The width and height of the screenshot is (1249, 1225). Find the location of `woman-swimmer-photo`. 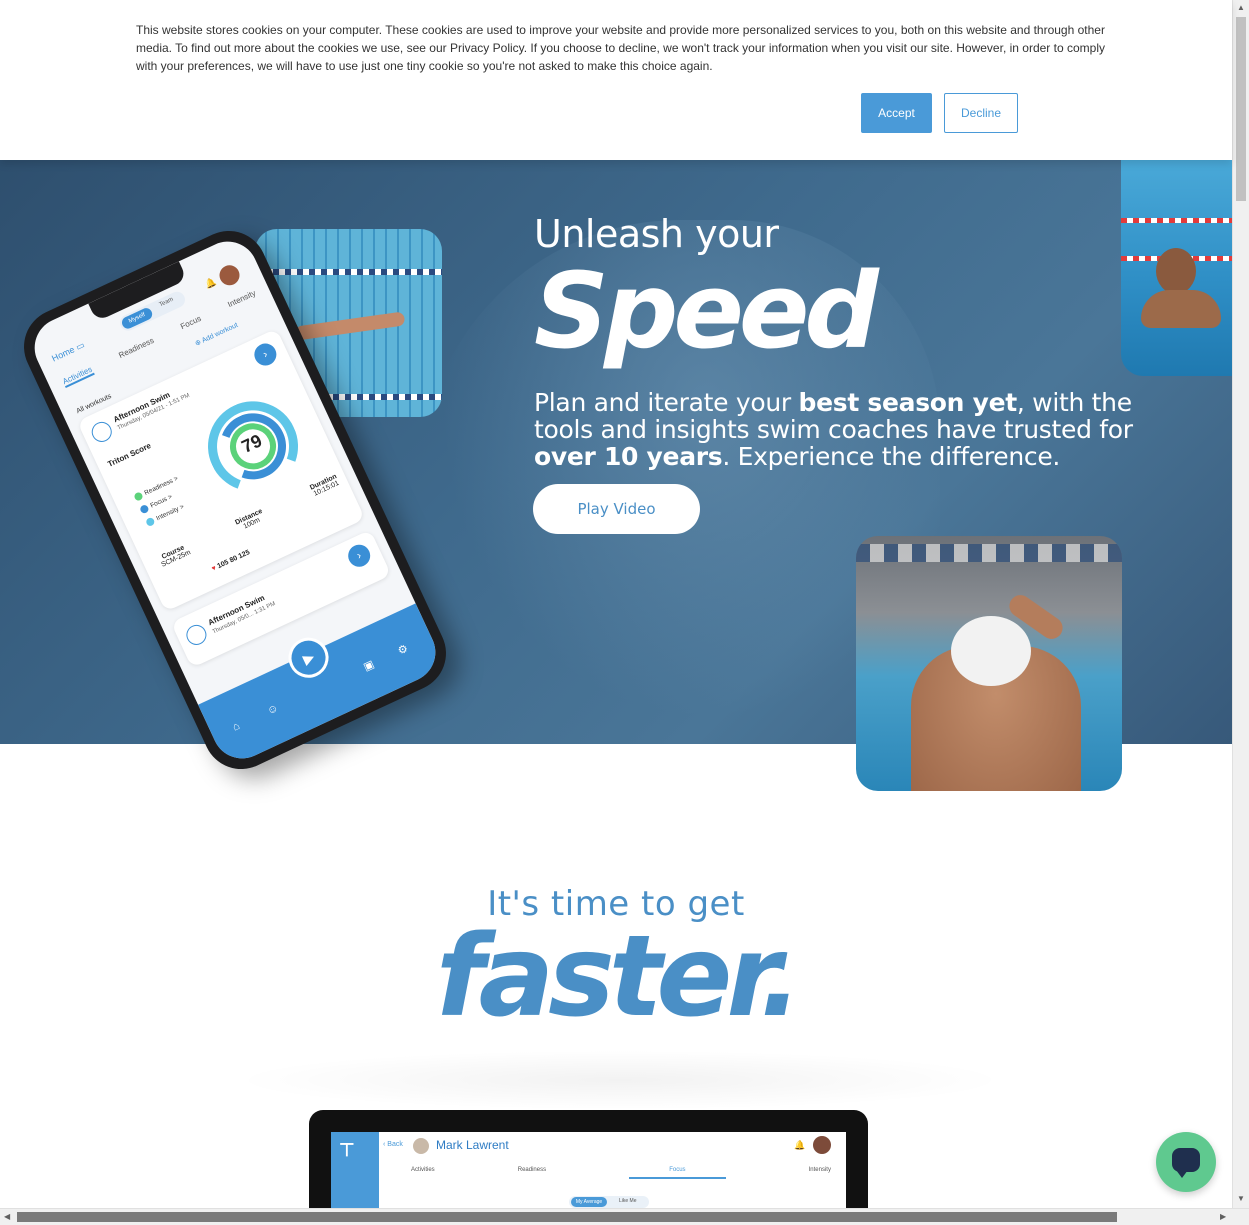

woman-swimmer-photo is located at coordinates (1176, 268).